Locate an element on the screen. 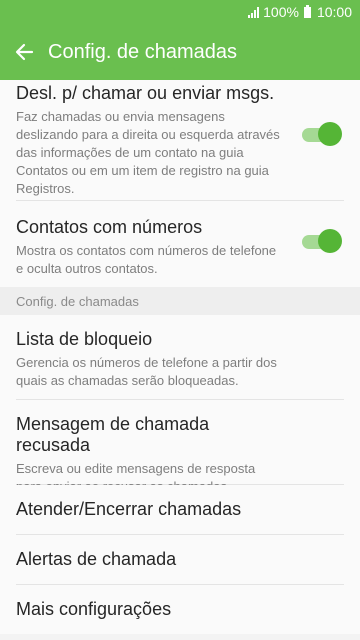 The width and height of the screenshot is (360, 640). swipe-to-call-toggle is located at coordinates (322, 134).